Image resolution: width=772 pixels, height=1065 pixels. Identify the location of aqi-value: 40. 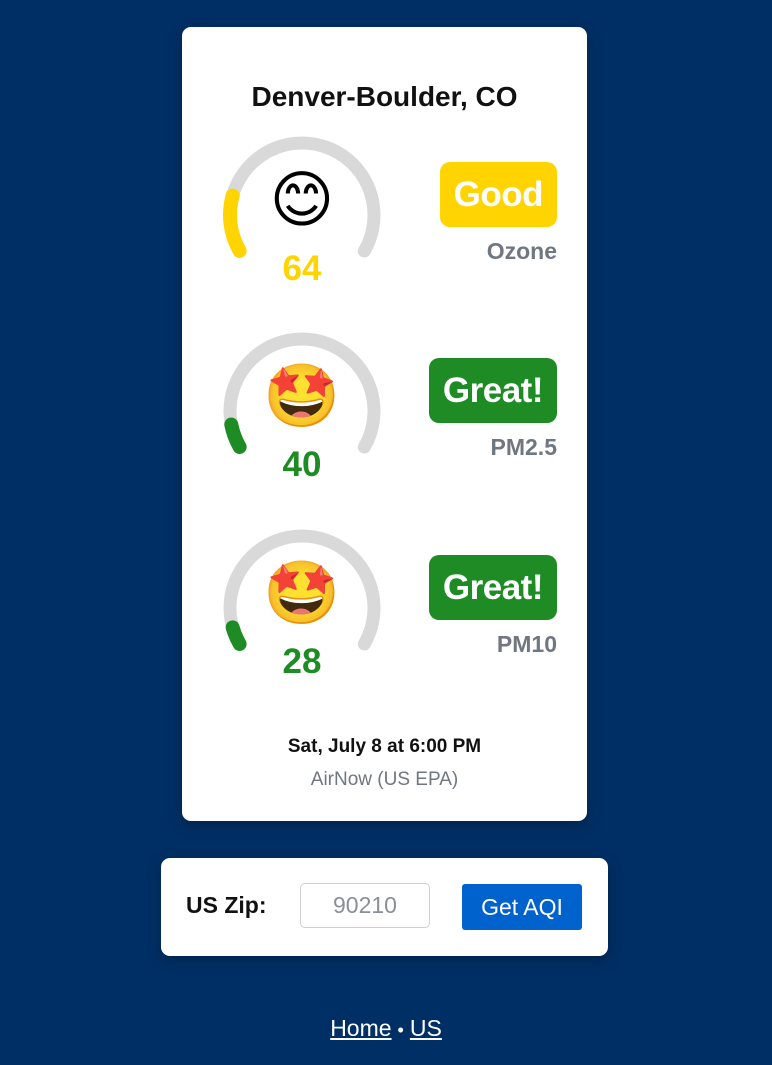
(302, 464).